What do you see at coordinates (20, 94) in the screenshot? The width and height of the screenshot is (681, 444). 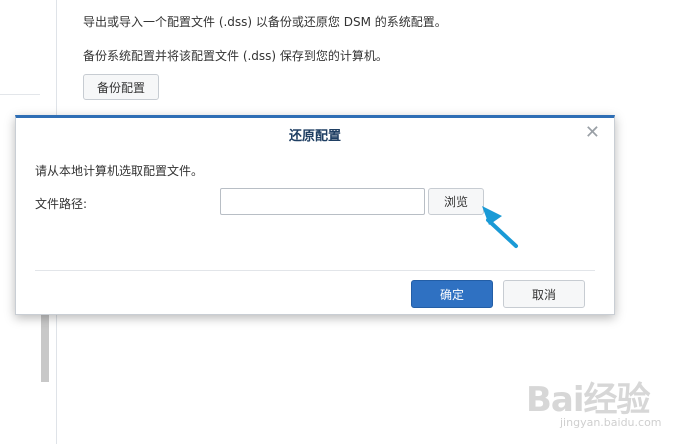 I see `left-divider` at bounding box center [20, 94].